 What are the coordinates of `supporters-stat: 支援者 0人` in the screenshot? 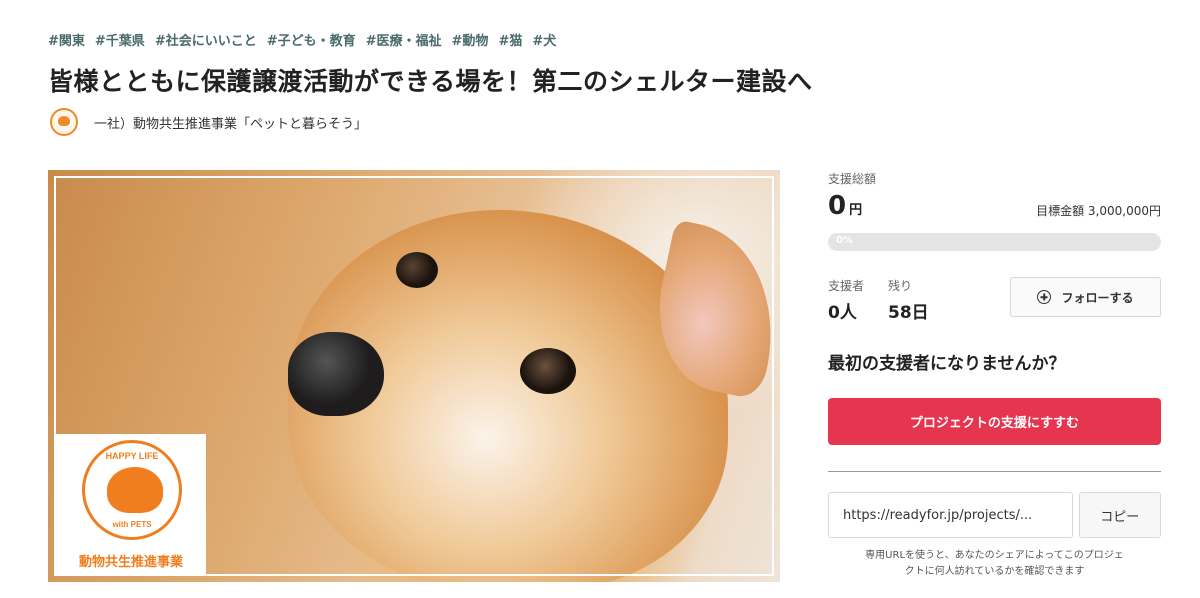 It's located at (846, 300).